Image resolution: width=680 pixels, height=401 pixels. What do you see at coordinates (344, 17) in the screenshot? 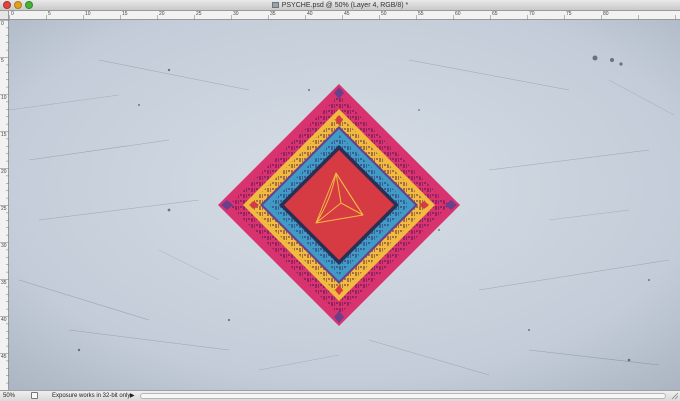
I see `horizontal-ruler: 0 5 10 15 20 25 30 35 40 45 50 55 60 65 70 75 80` at bounding box center [344, 17].